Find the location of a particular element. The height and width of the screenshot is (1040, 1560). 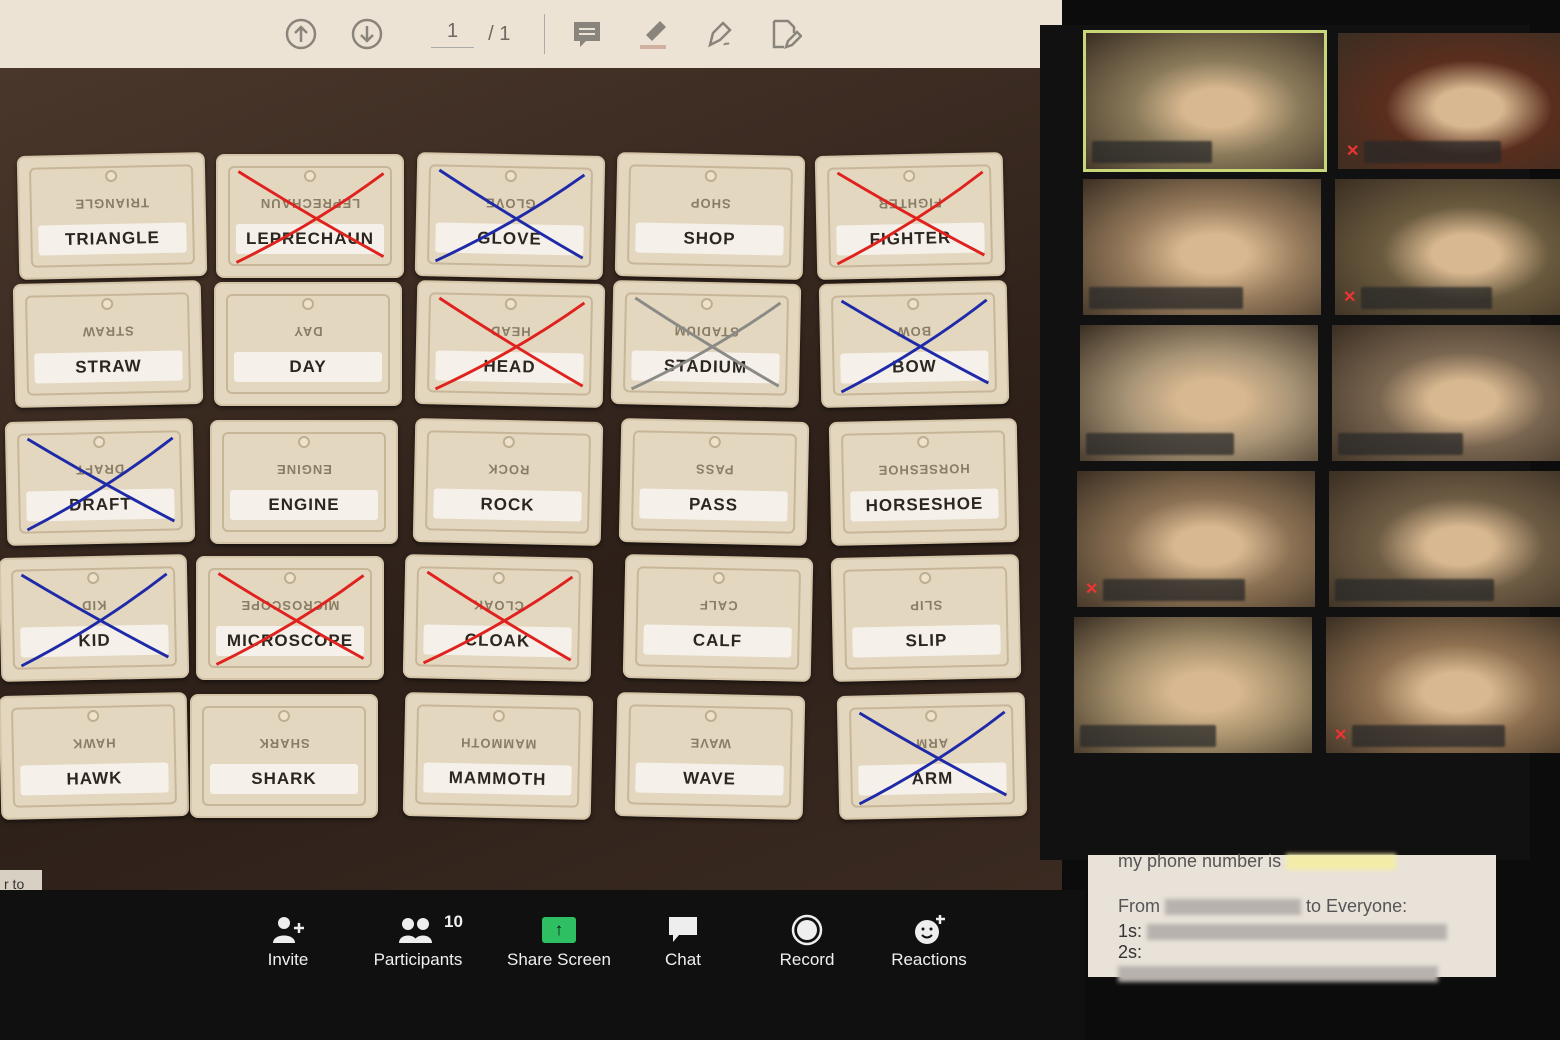

reactions-label: Reactions is located at coordinates (929, 959).